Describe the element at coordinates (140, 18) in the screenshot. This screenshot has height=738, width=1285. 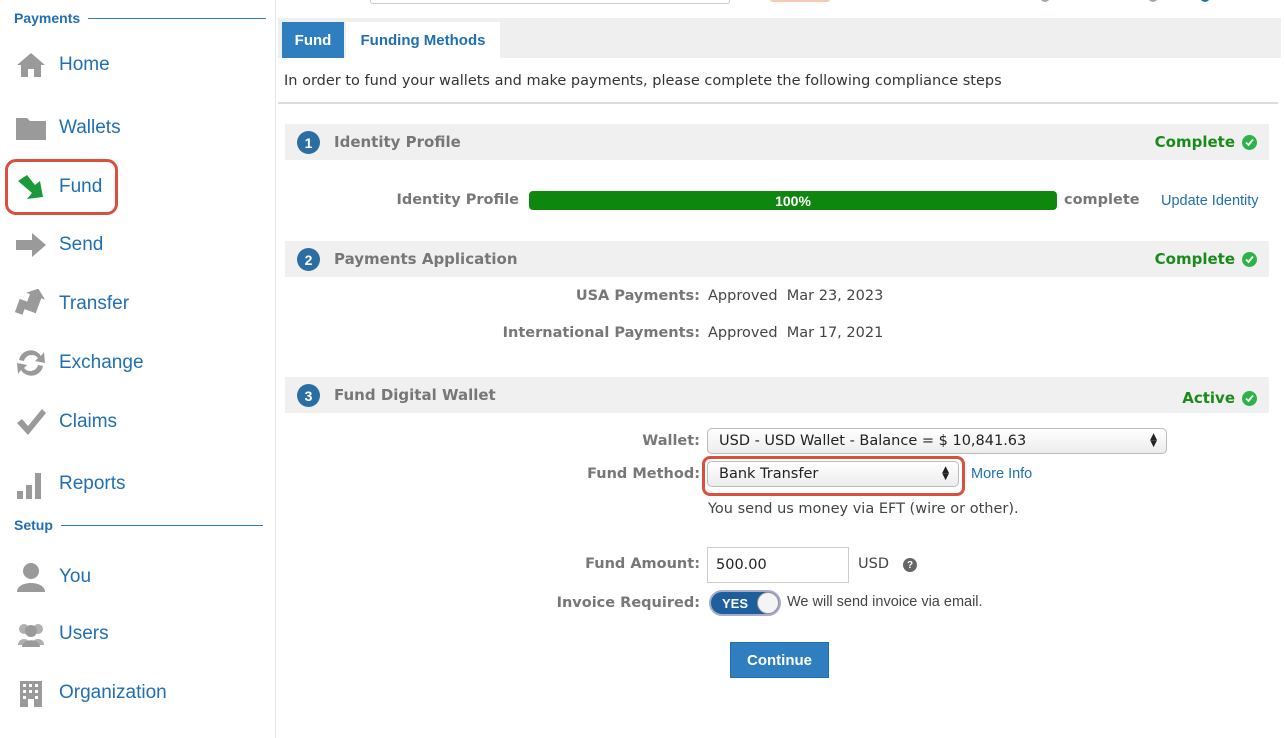
I see `payments-heading: Payments` at that location.